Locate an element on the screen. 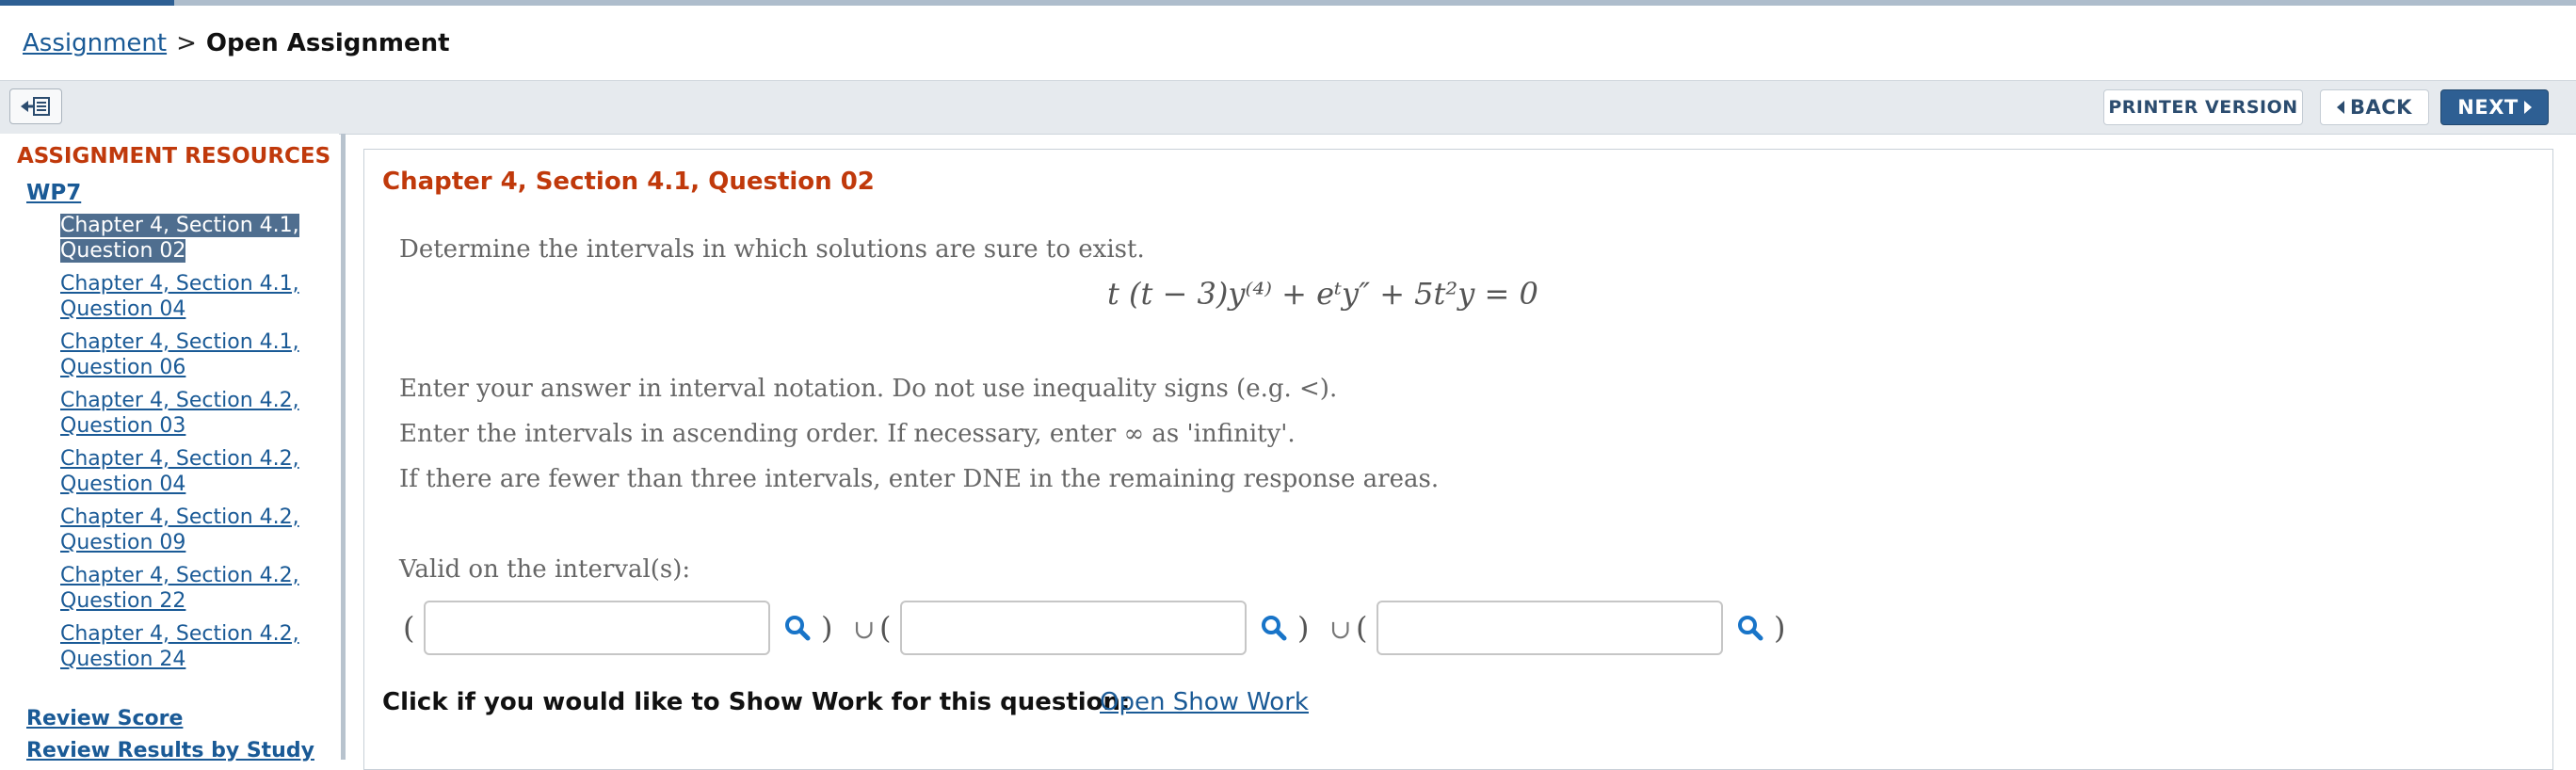  breadcrumb-assignment-link: Assignment is located at coordinates (95, 43).